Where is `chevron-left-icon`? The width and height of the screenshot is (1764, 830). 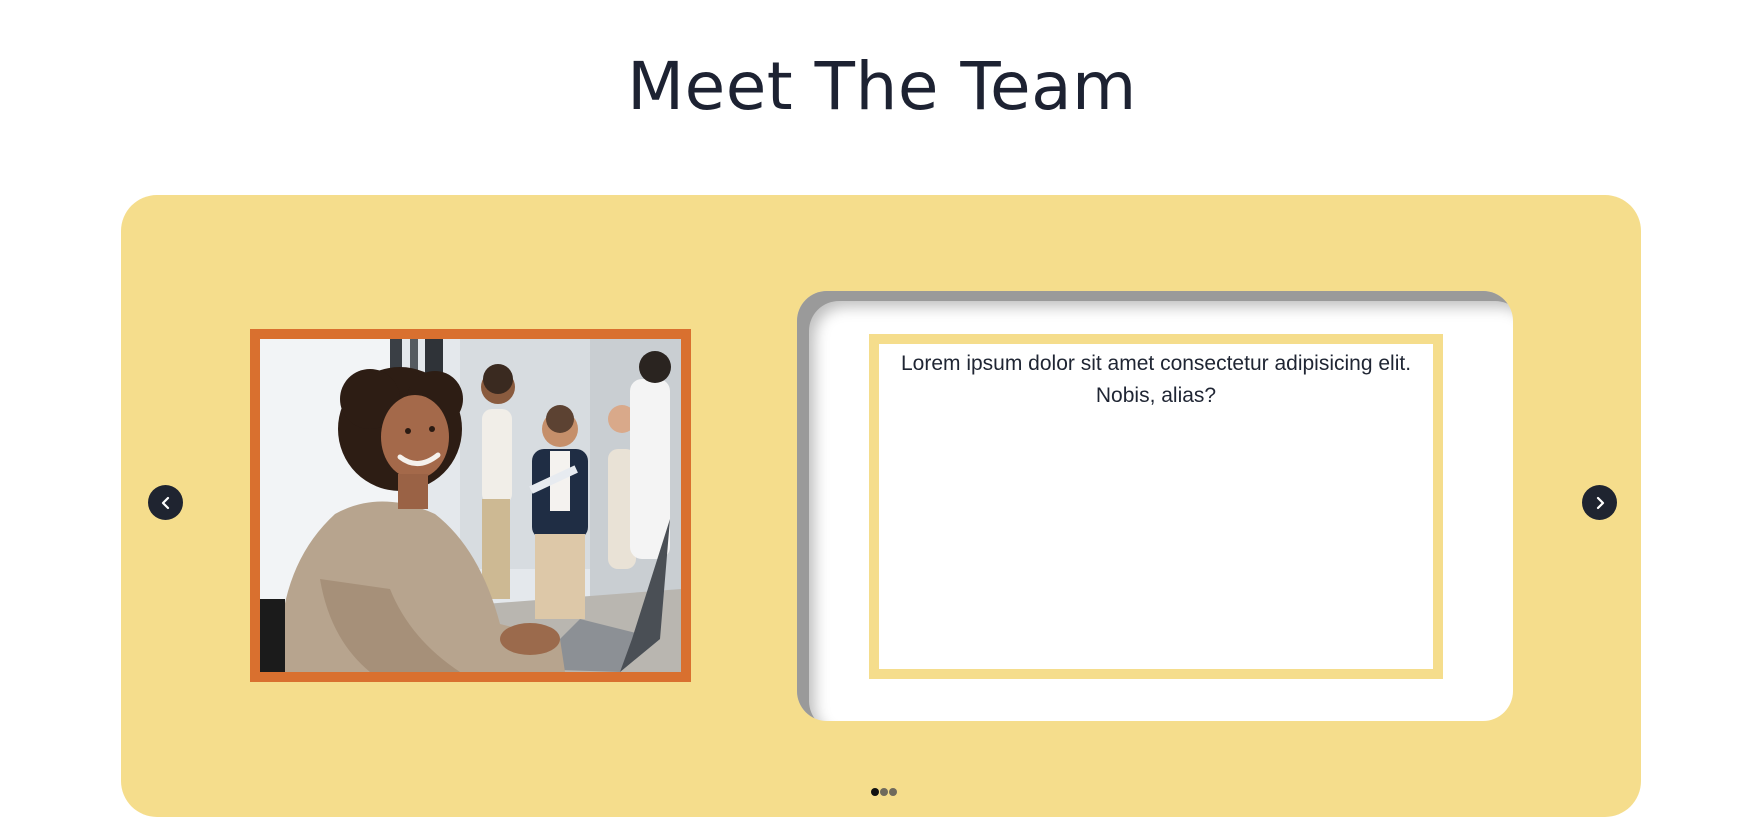
chevron-left-icon is located at coordinates (165, 502).